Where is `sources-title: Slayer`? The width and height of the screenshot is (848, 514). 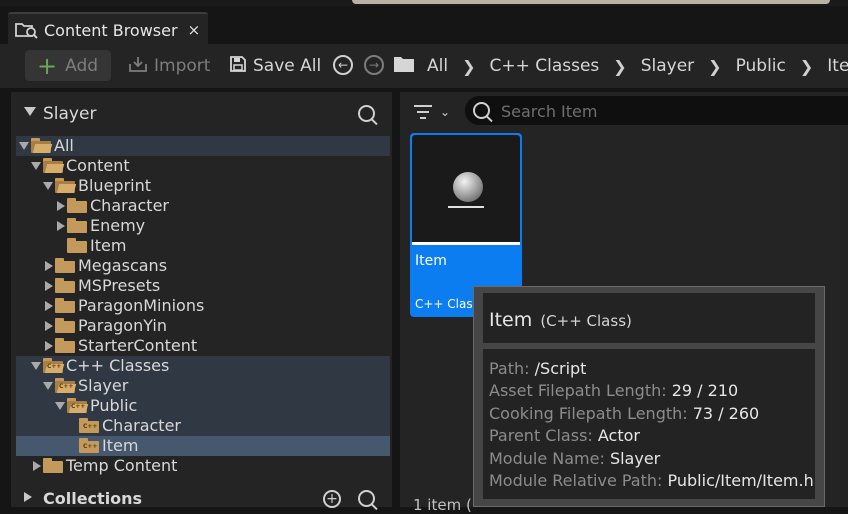
sources-title: Slayer is located at coordinates (70, 114).